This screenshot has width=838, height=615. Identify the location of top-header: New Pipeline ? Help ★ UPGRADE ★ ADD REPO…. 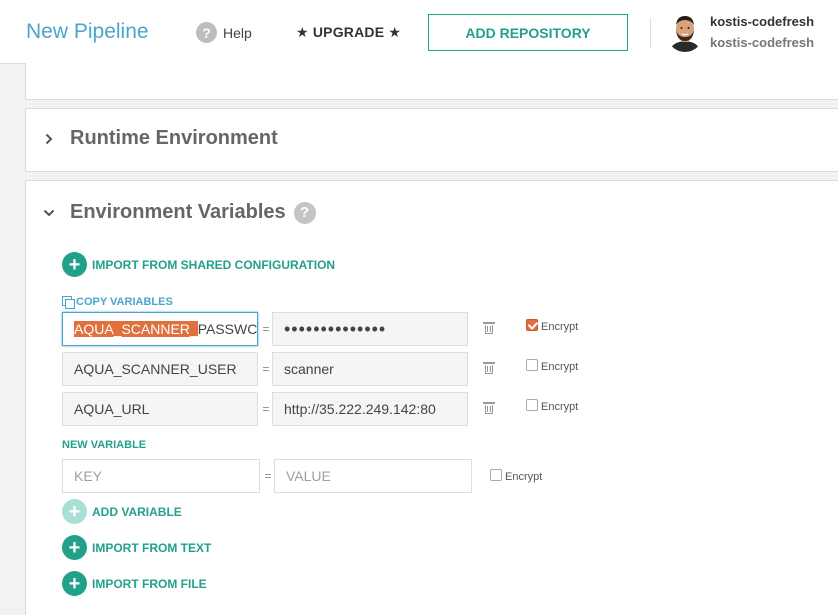
(419, 32).